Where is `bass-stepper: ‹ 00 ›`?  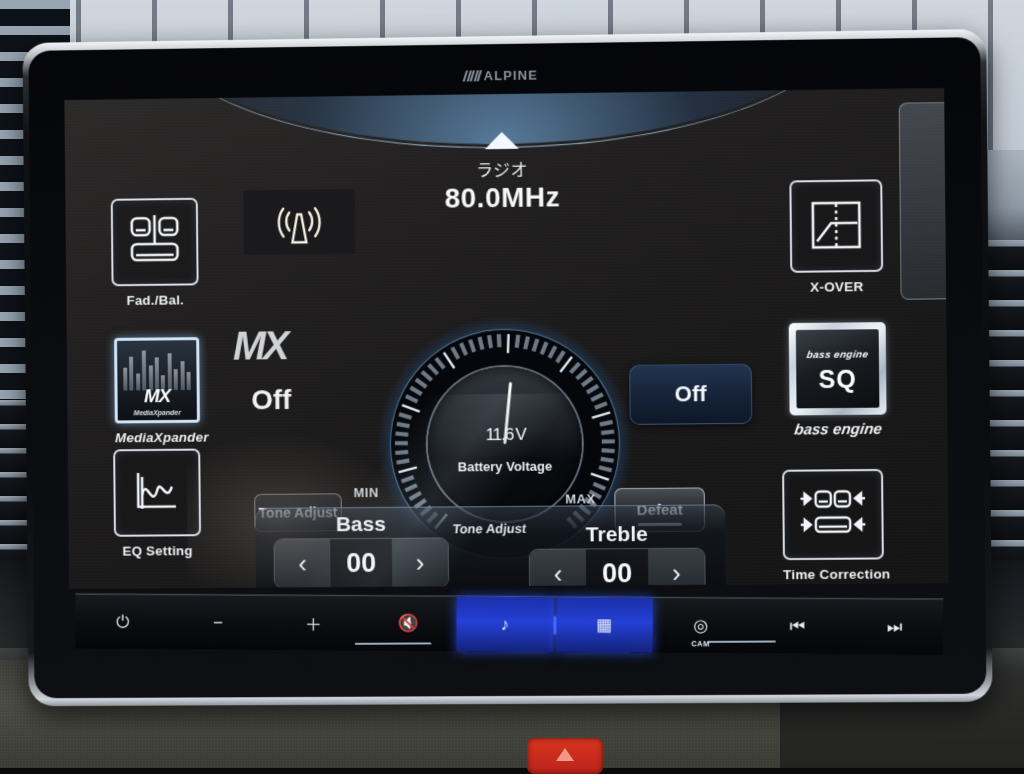
bass-stepper: ‹ 00 › is located at coordinates (361, 562).